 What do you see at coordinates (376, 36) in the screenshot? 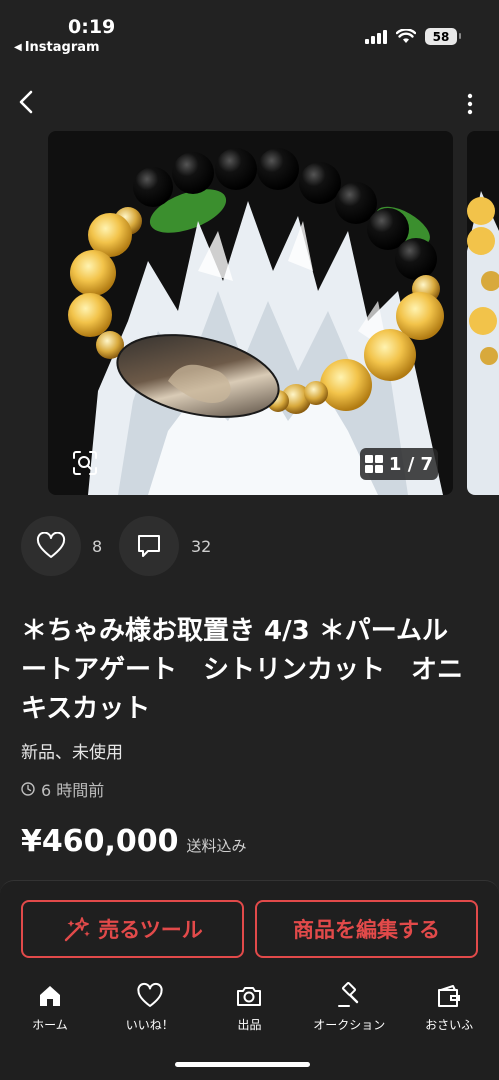
I see `cellular-signal-icon` at bounding box center [376, 36].